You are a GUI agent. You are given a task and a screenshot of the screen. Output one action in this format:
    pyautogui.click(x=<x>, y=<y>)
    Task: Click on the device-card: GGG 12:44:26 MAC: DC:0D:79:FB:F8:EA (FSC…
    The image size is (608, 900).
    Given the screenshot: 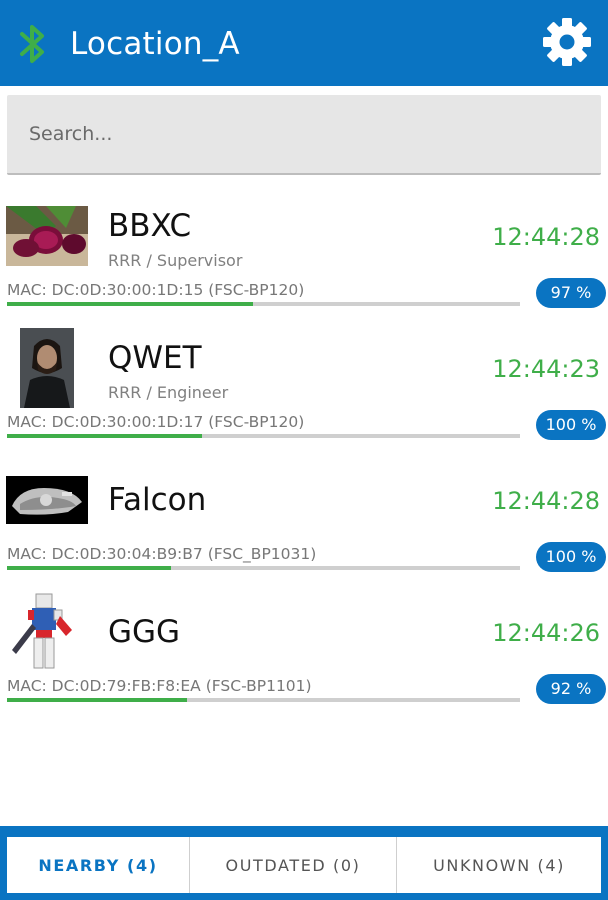 What is the action you would take?
    pyautogui.click(x=304, y=656)
    